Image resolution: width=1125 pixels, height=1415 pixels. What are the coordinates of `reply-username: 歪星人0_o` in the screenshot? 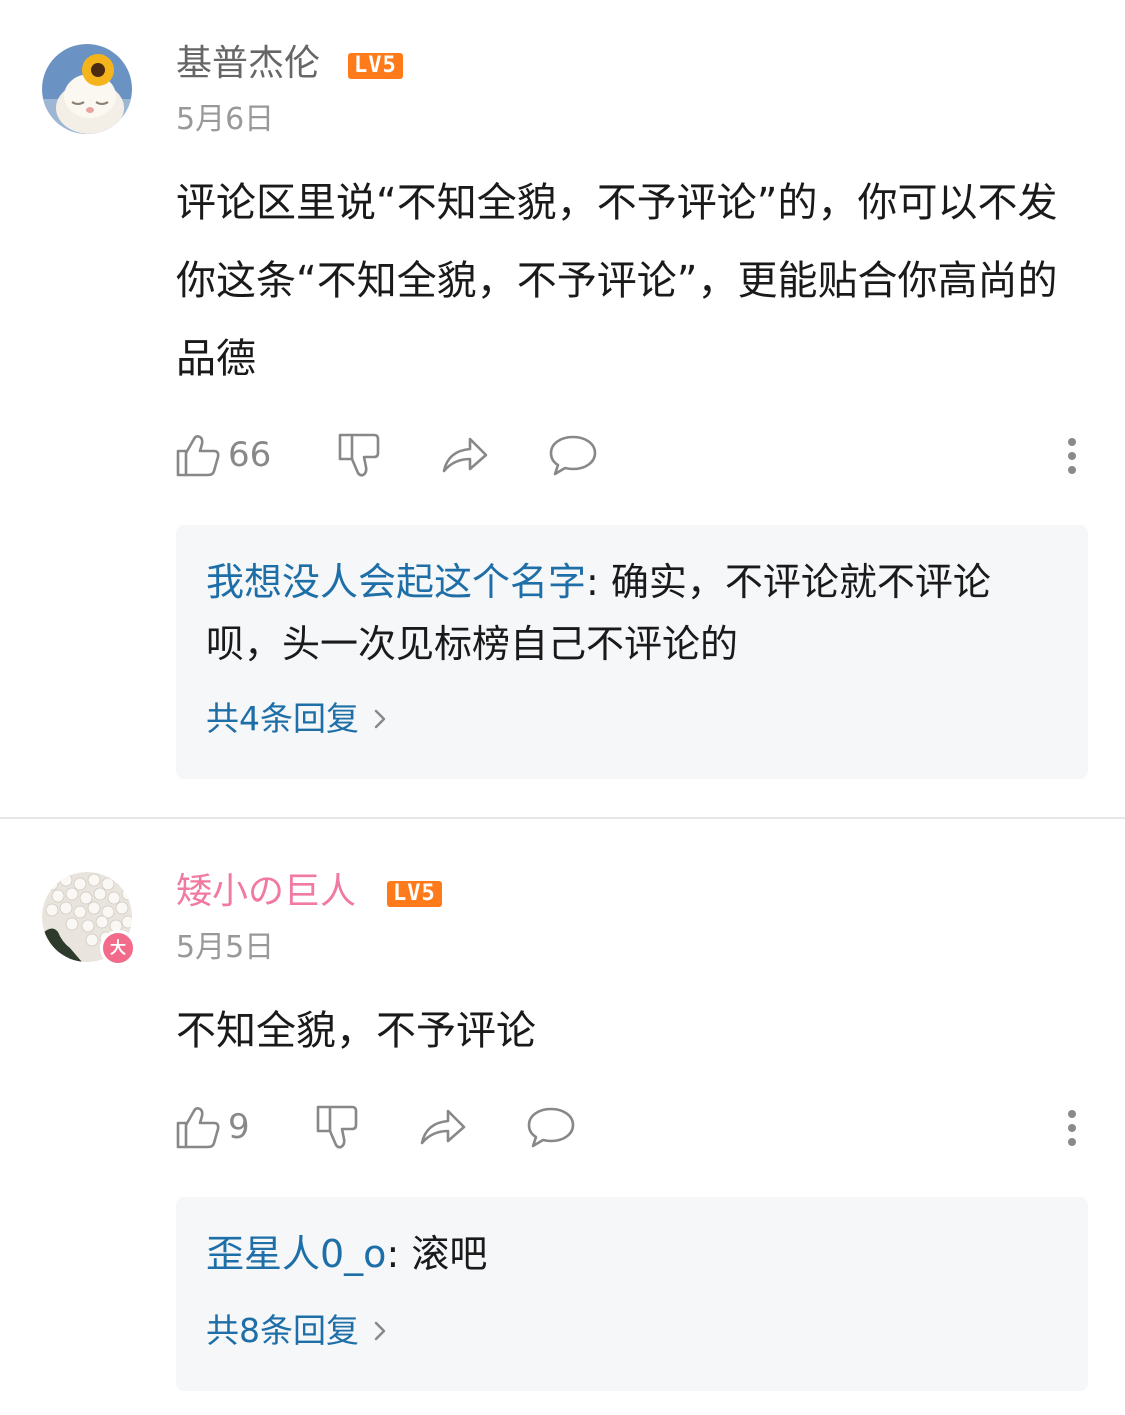 It's located at (296, 1254).